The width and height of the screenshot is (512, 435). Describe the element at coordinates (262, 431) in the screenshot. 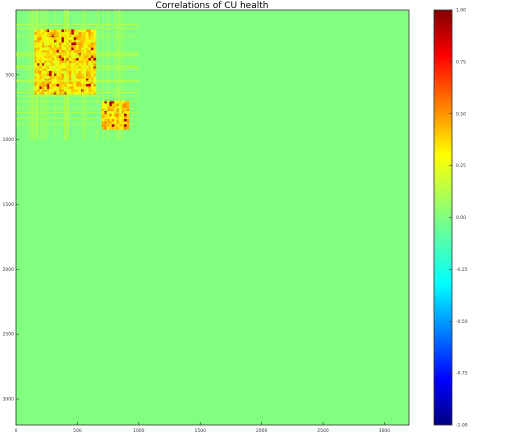

I see `x-tick-label: 2000` at that location.